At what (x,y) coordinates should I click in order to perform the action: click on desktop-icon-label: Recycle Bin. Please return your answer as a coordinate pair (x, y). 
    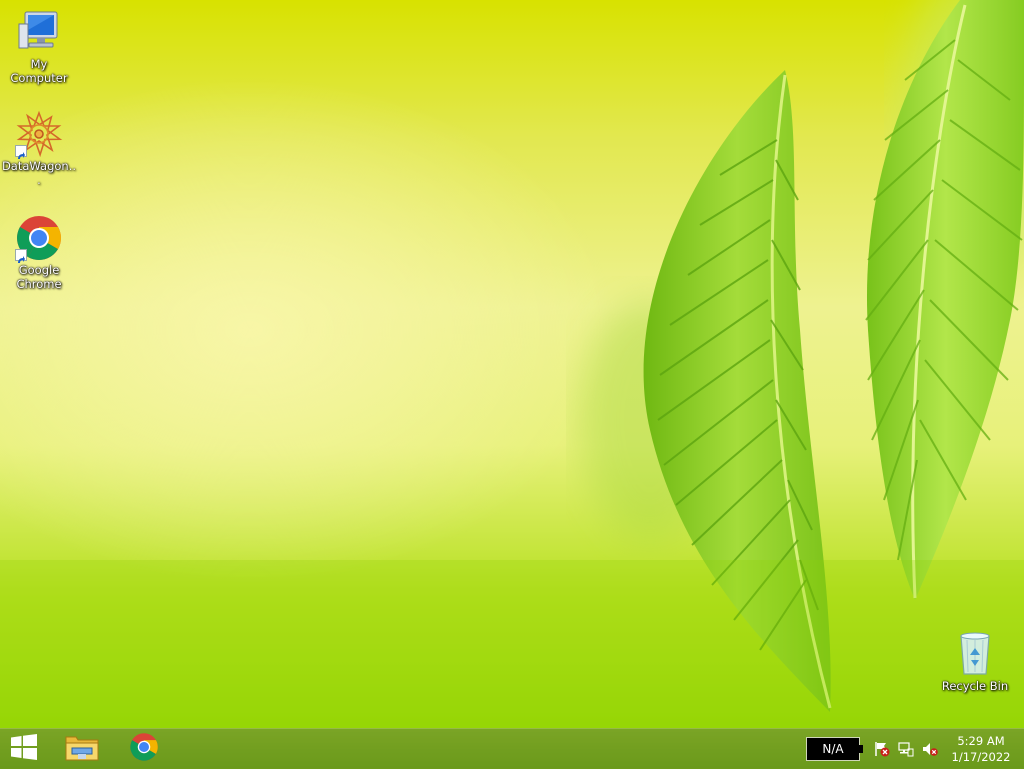
    Looking at the image, I should click on (975, 686).